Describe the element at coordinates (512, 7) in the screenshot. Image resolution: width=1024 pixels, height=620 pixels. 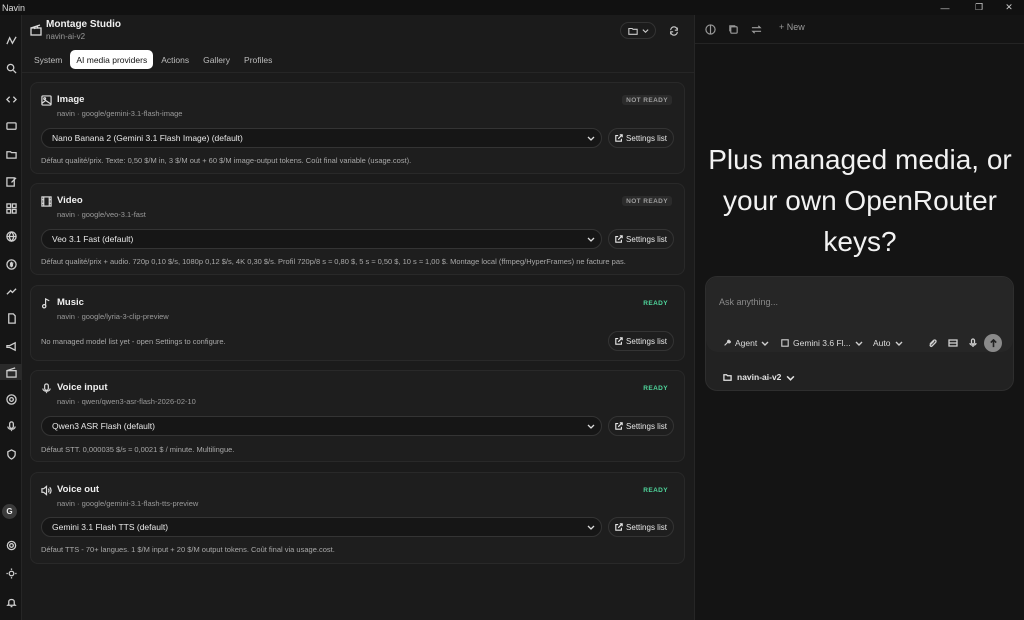
I see `title-bar: Navin — ❐ ✕` at that location.